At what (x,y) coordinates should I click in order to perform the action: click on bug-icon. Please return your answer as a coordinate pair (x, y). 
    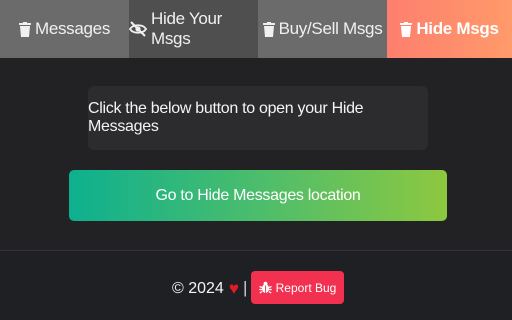
    Looking at the image, I should click on (265, 287).